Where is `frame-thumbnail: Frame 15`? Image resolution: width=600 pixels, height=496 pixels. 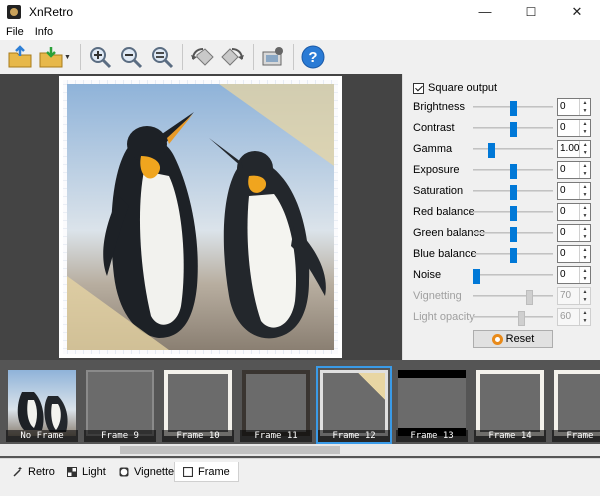
frame-thumbnail: Frame 15 is located at coordinates (576, 405).